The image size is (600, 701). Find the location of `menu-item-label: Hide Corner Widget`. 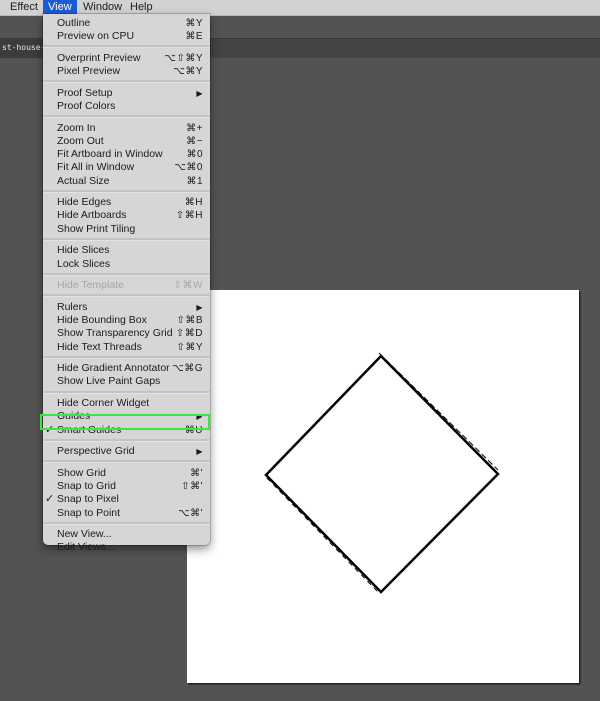

menu-item-label: Hide Corner Widget is located at coordinates (103, 403).